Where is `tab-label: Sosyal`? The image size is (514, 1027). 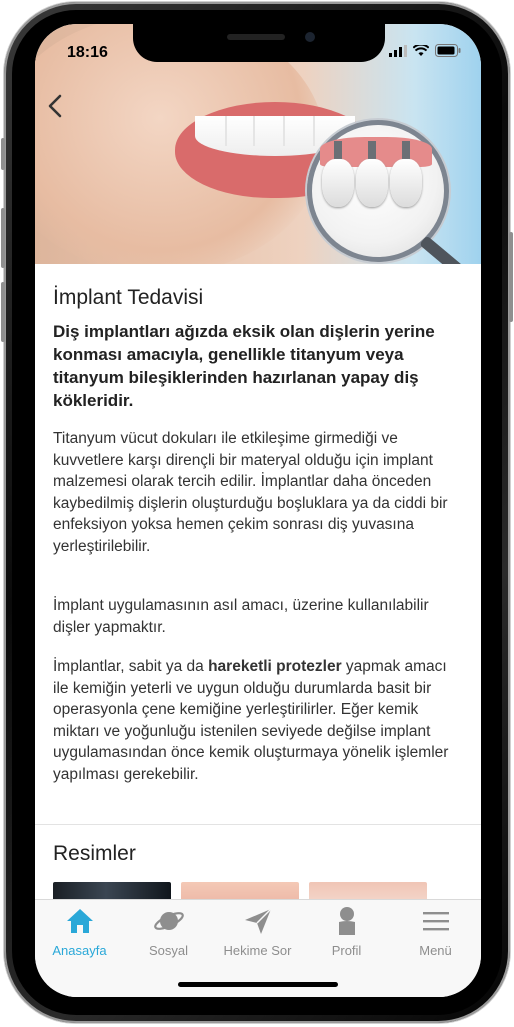
tab-label: Sosyal is located at coordinates (168, 950).